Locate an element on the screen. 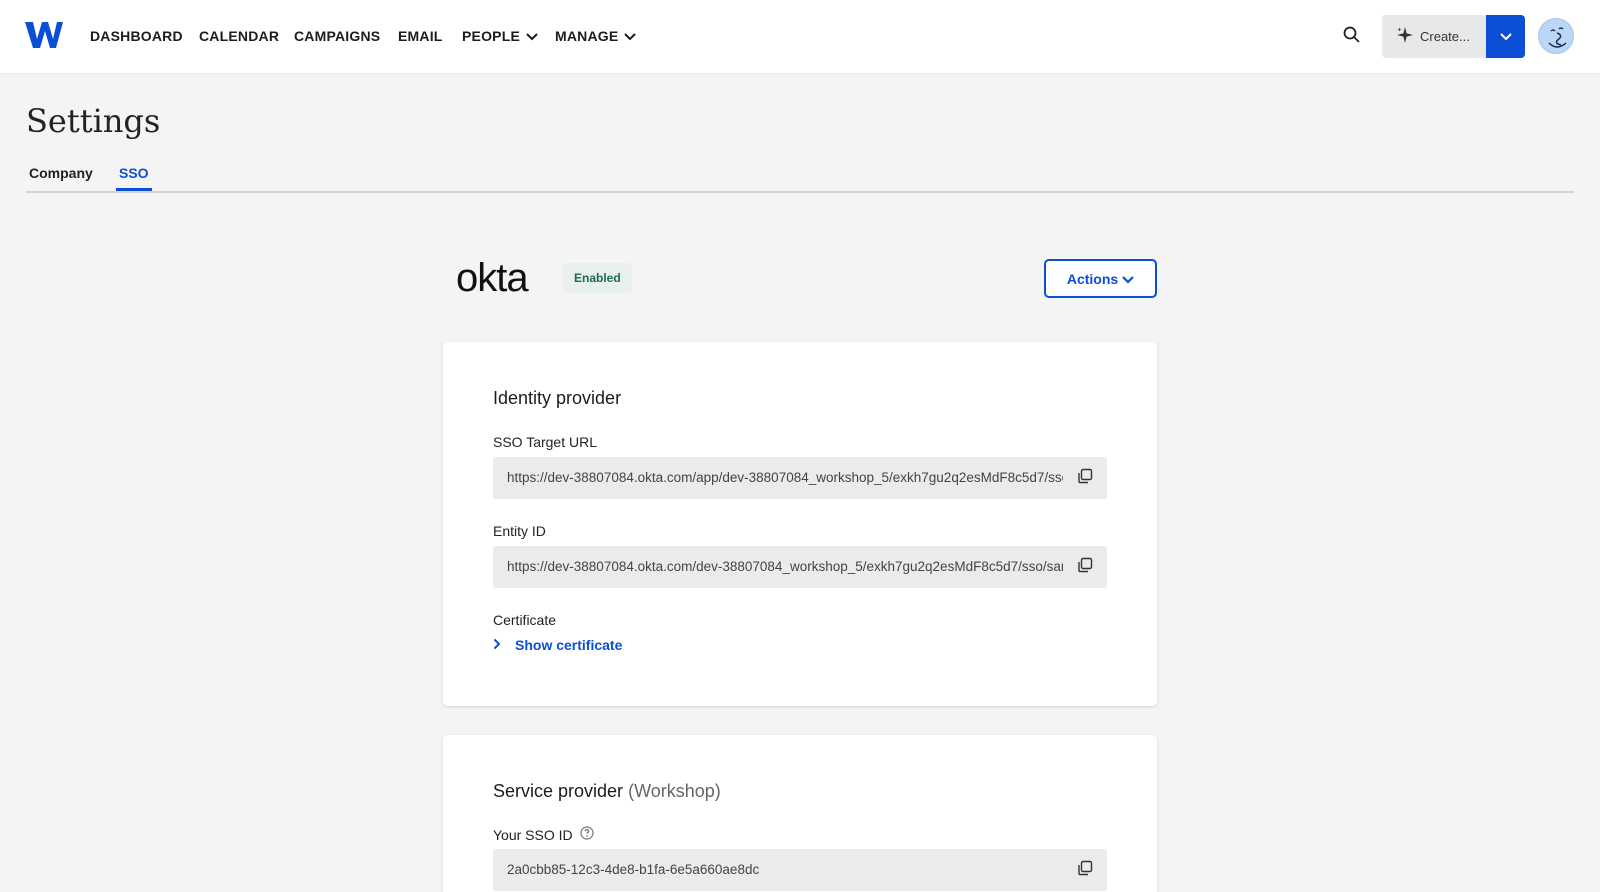 The height and width of the screenshot is (892, 1600). sso-id-label: Your SSO ID is located at coordinates (543, 834).